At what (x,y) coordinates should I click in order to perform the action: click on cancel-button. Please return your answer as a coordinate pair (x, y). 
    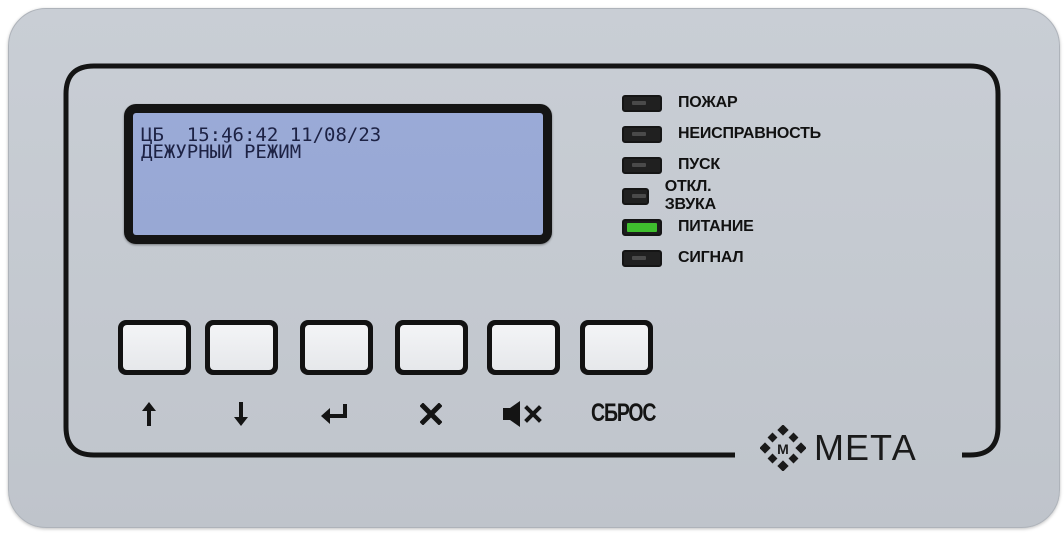
    Looking at the image, I should click on (431, 347).